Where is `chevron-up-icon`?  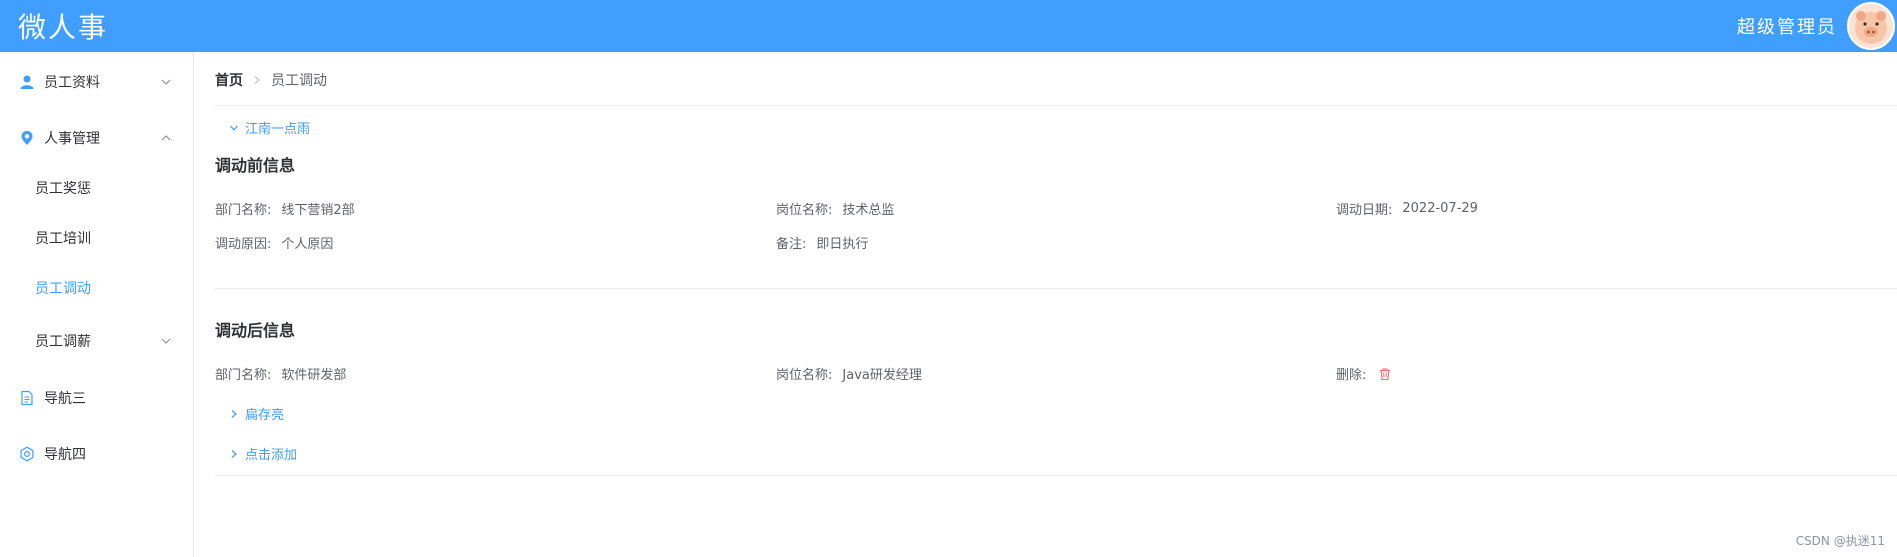 chevron-up-icon is located at coordinates (166, 138).